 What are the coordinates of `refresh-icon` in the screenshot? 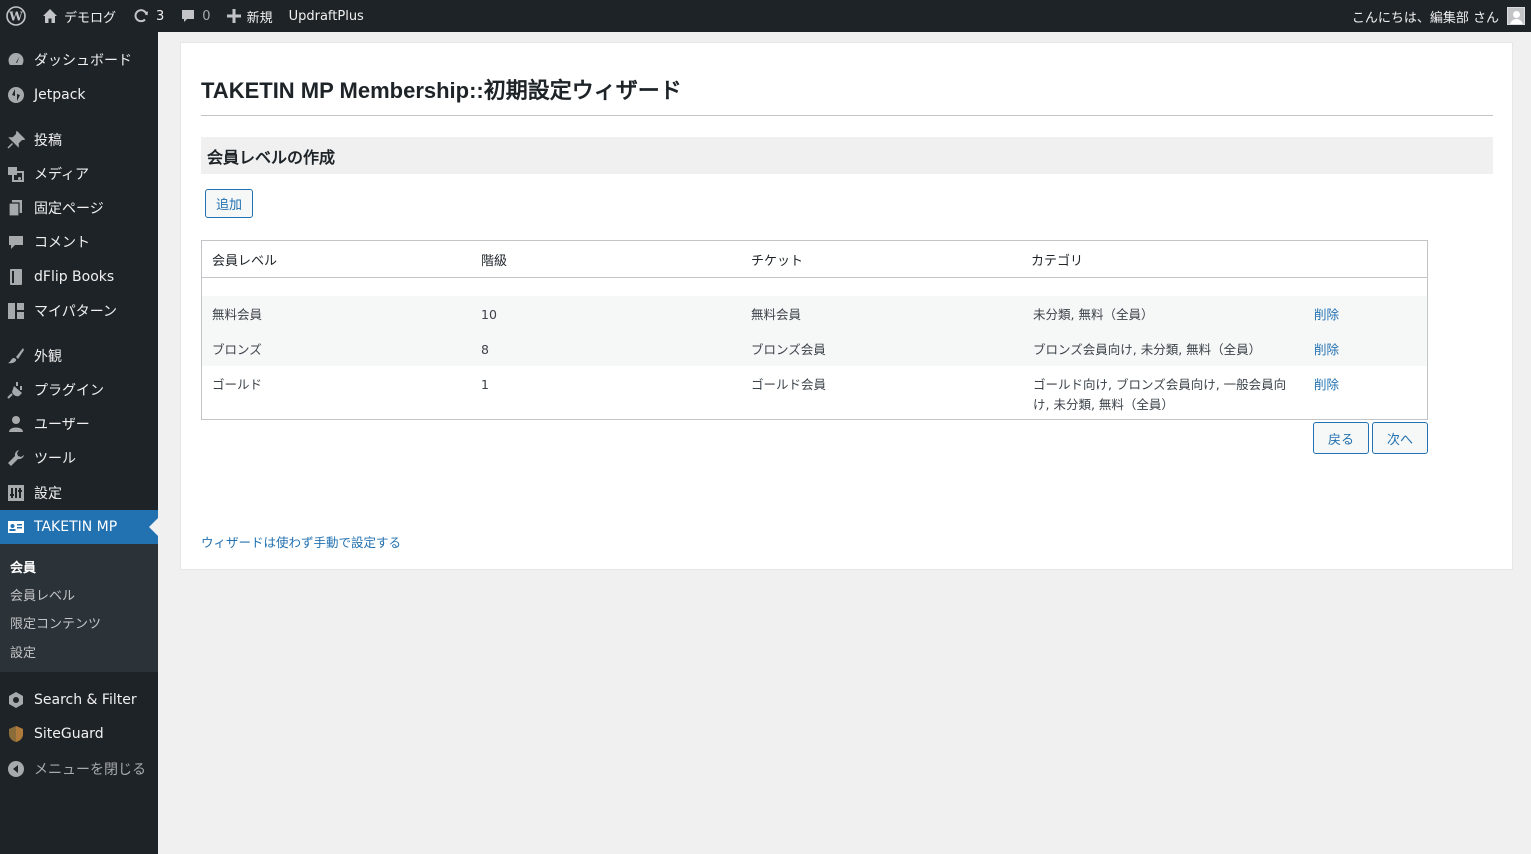 It's located at (141, 16).